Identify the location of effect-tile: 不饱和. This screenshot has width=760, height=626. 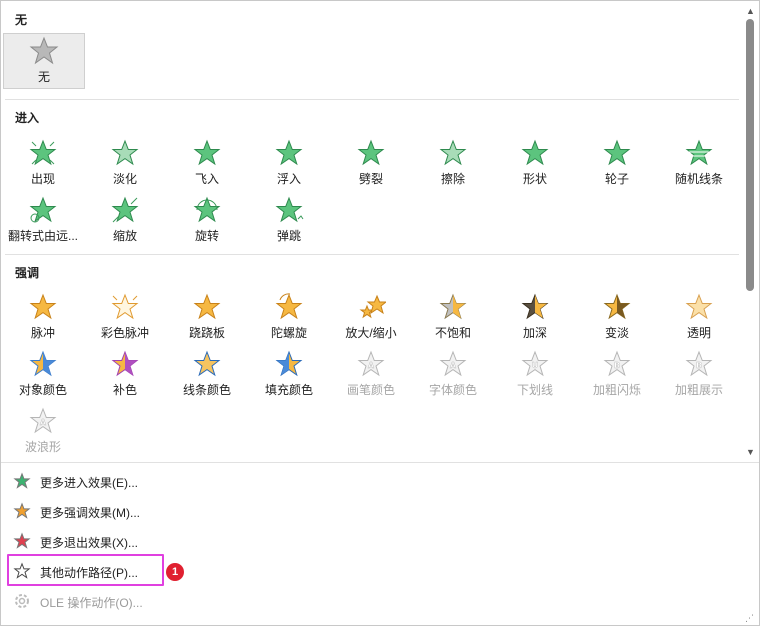
(453, 318).